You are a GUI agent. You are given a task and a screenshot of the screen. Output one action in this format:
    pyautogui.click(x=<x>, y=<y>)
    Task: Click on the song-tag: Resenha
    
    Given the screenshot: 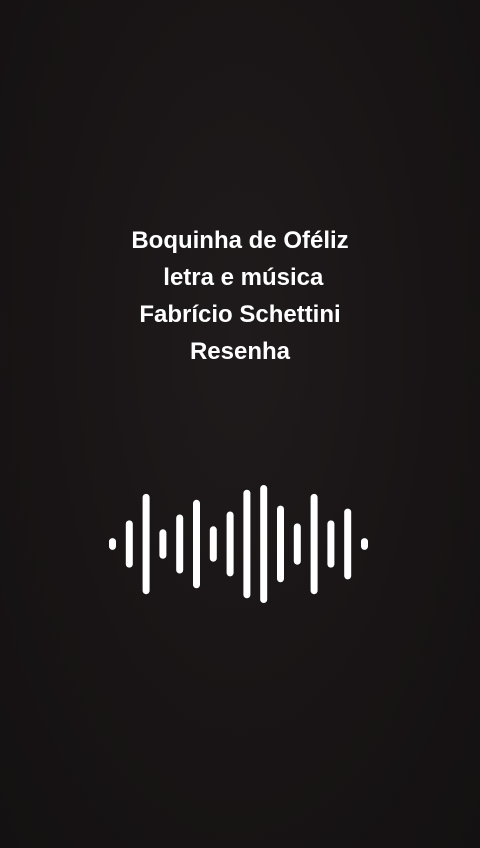 What is the action you would take?
    pyautogui.click(x=240, y=351)
    